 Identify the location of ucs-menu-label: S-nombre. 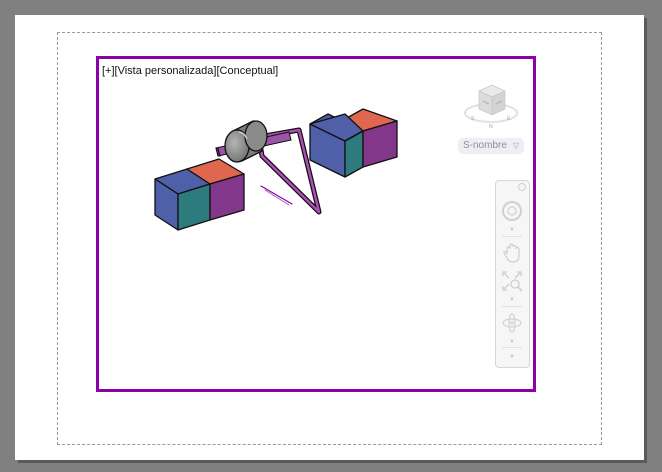
(485, 145).